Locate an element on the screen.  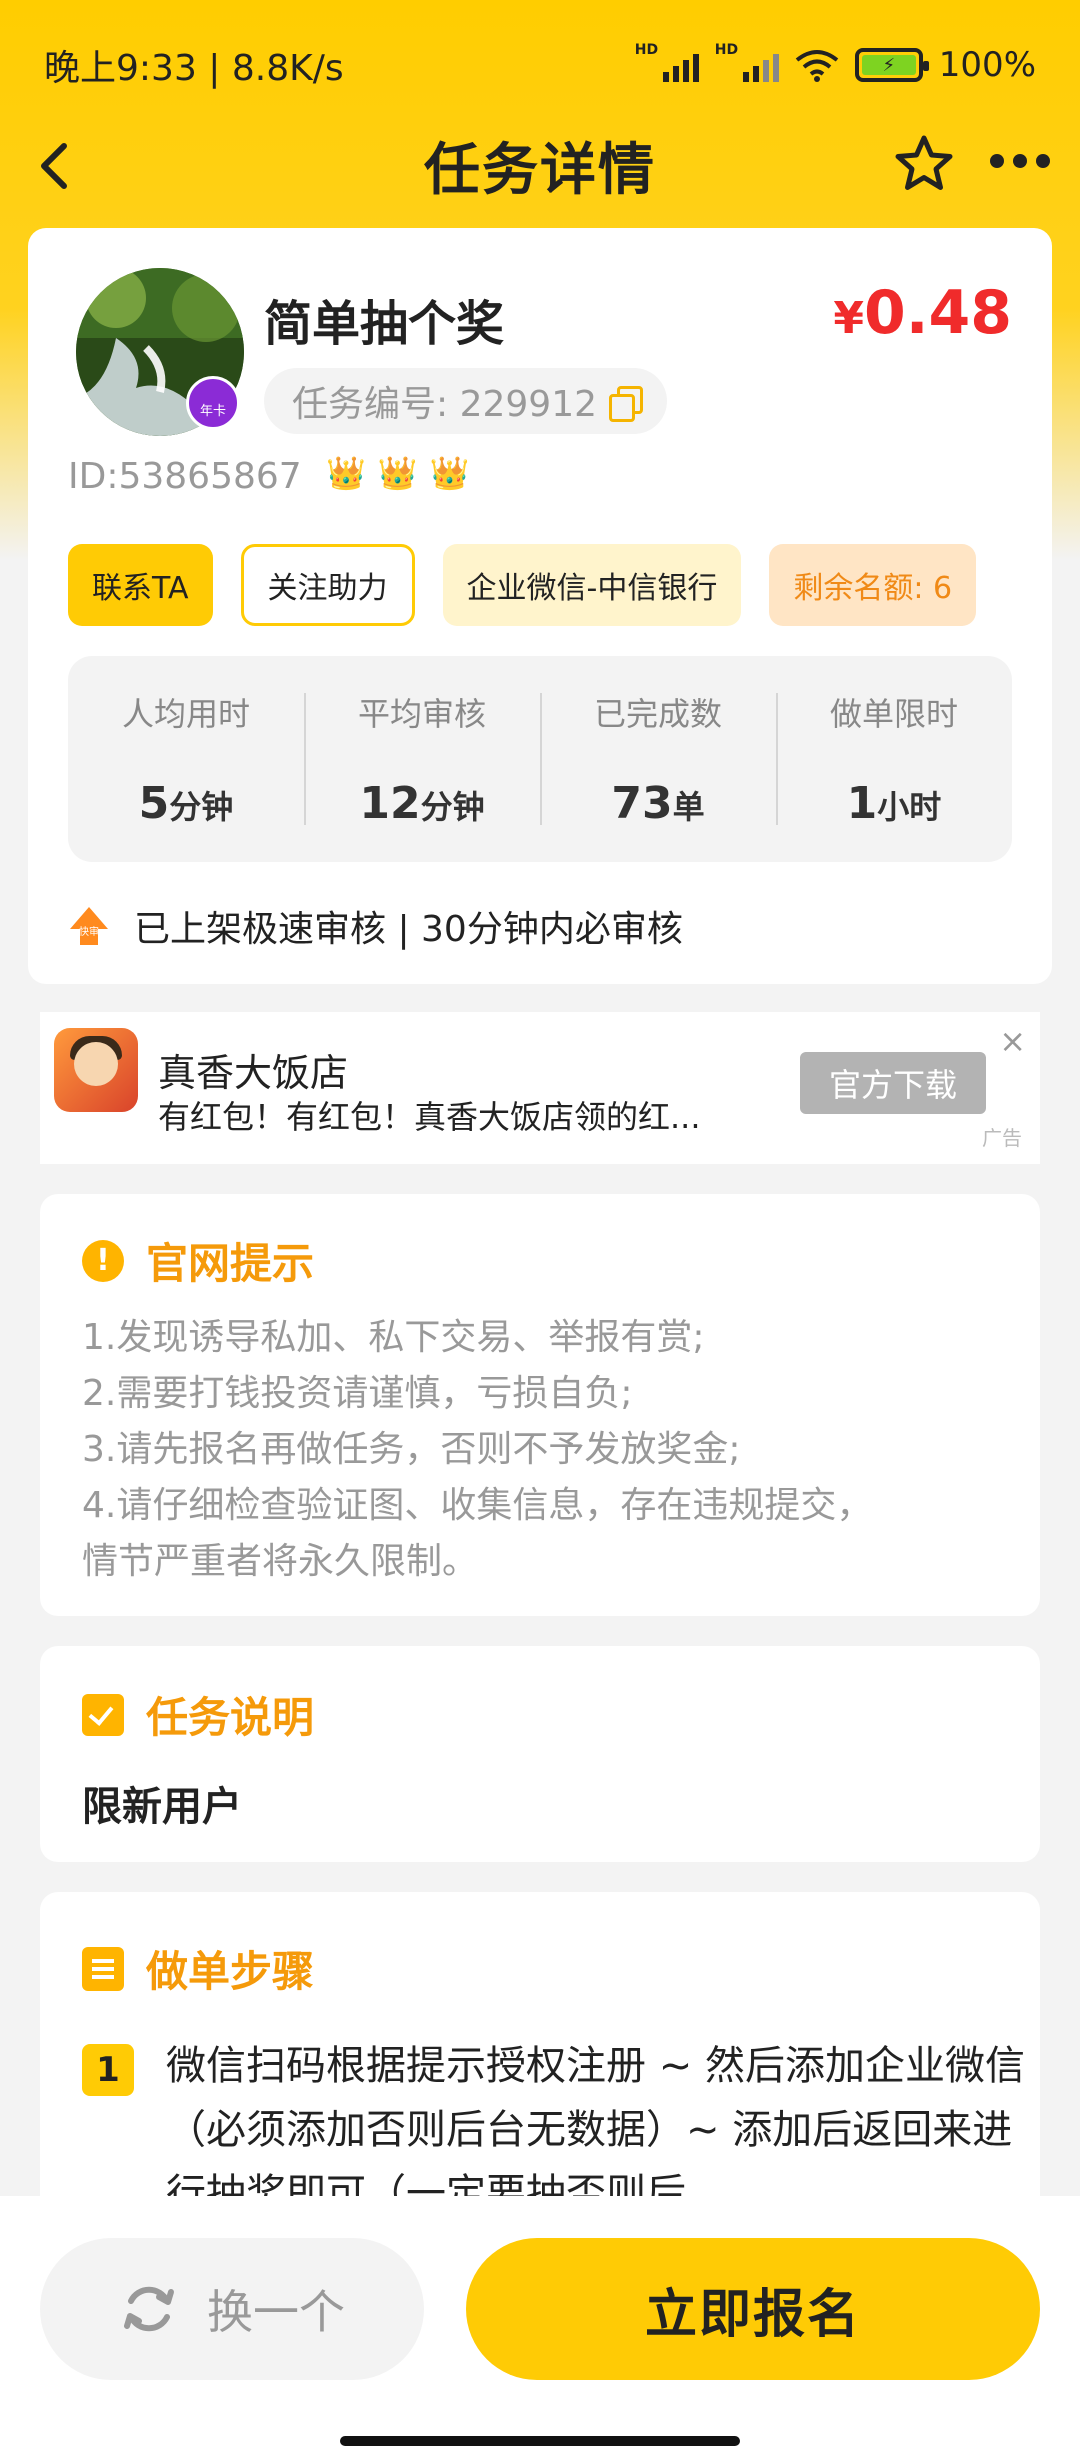
notice-line: 1.发现诱导私加、私下交易、举报有赏; is located at coordinates (393, 1337).